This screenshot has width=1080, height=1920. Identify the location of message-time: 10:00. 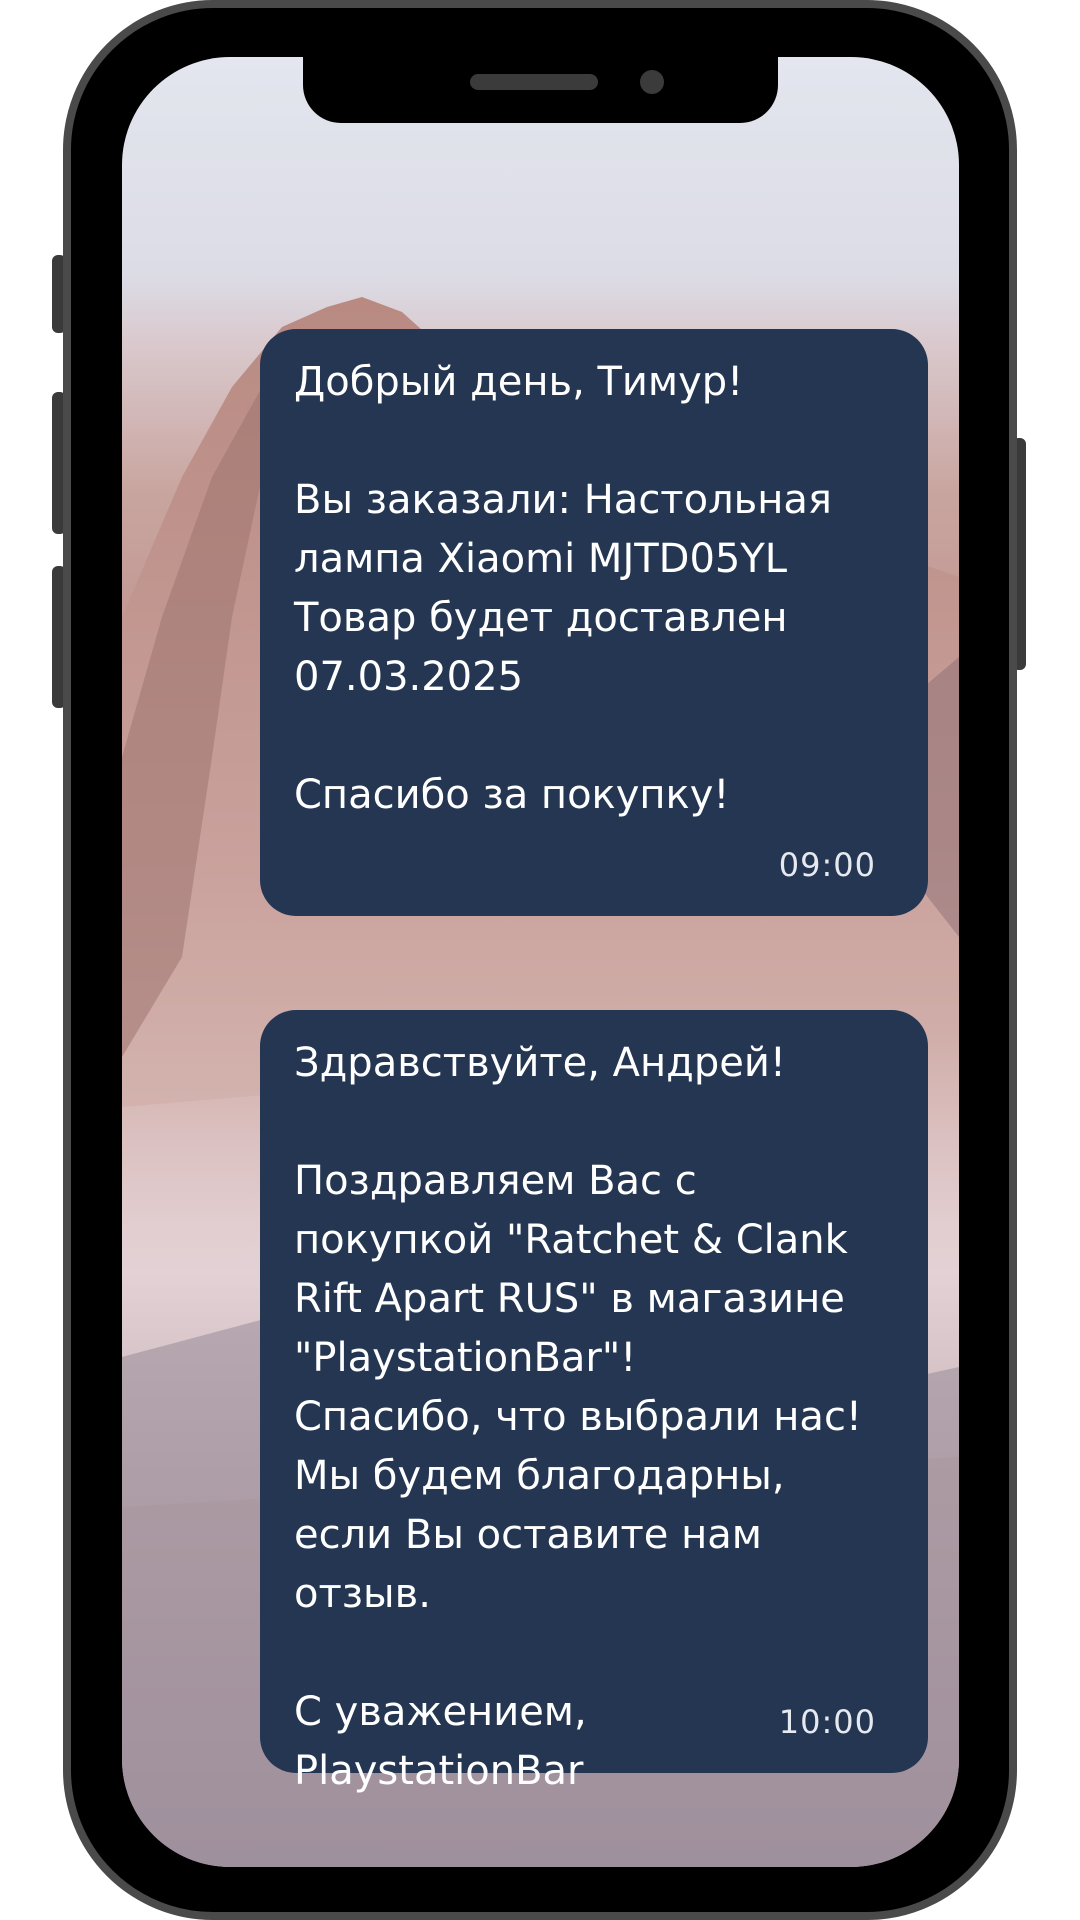
(827, 1722).